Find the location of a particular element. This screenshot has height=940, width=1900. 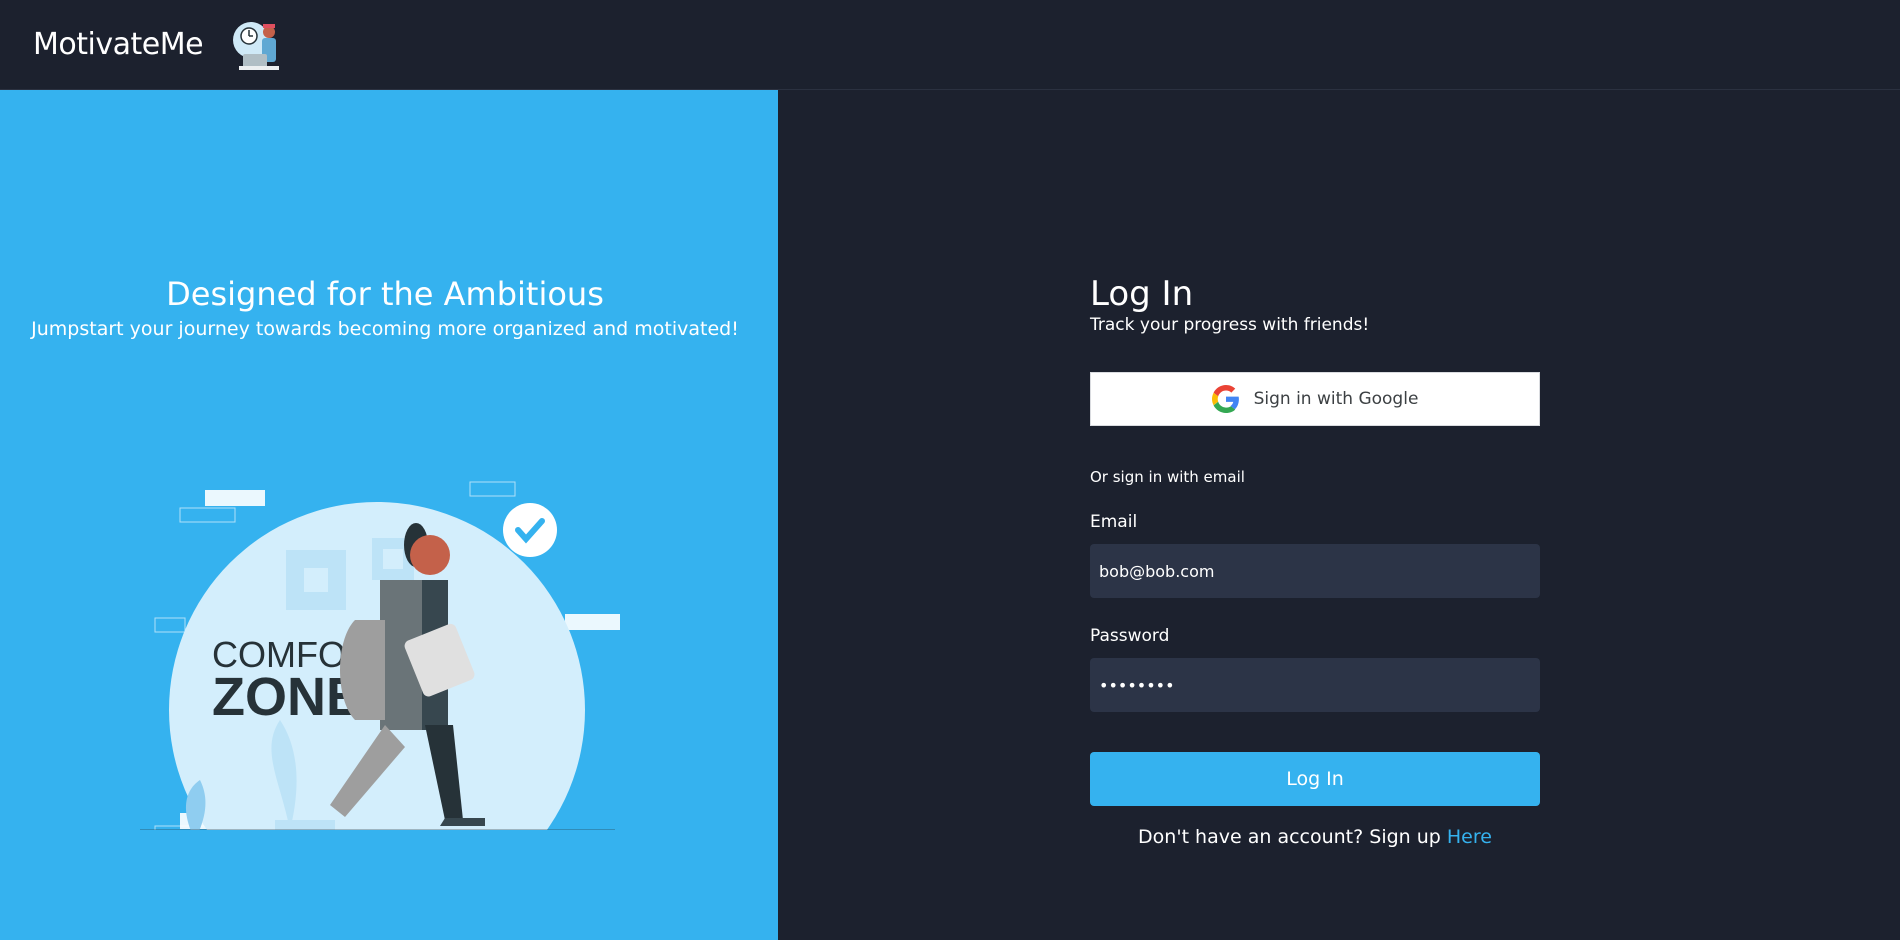

google-signin-label: Sign in with Google is located at coordinates (1336, 399).